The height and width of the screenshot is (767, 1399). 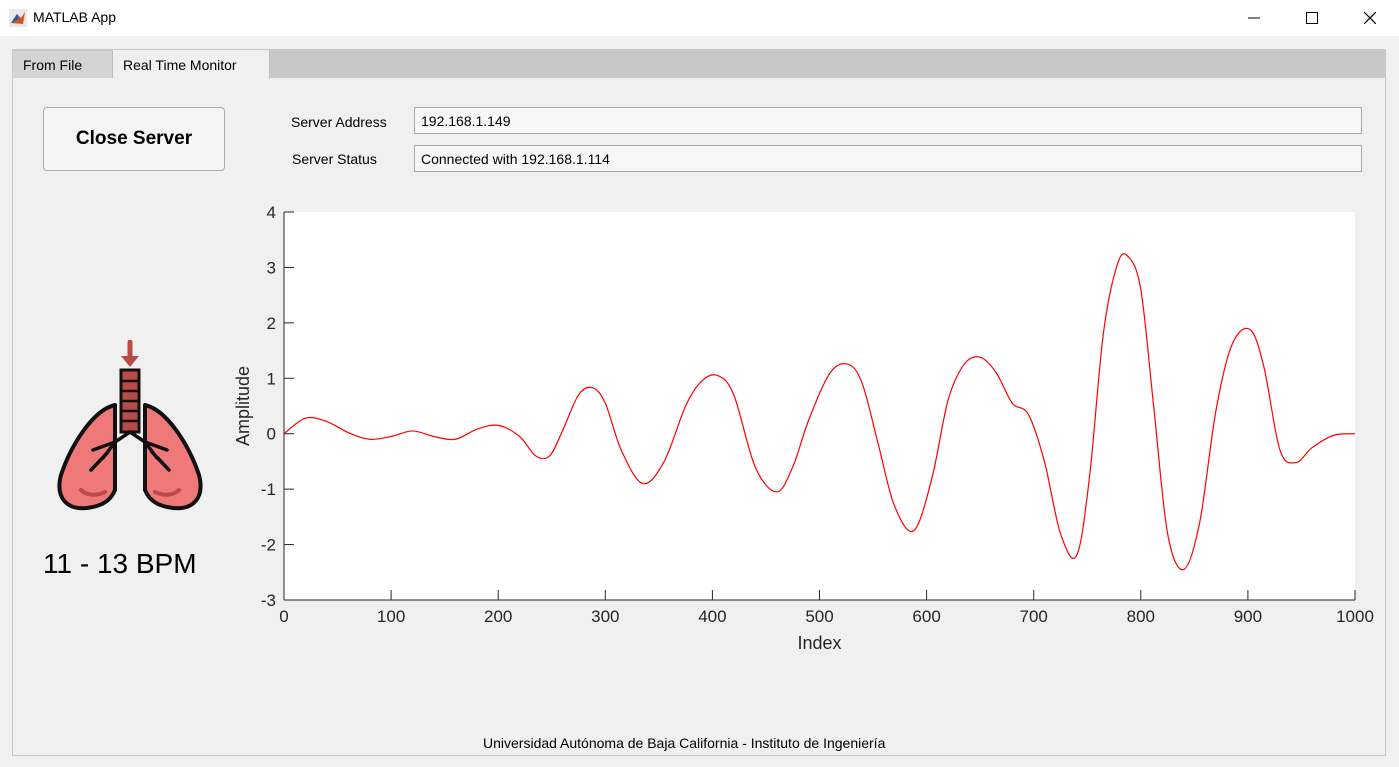 What do you see at coordinates (699, 64) in the screenshot?
I see `tab-strip: From File Real Time Monitor` at bounding box center [699, 64].